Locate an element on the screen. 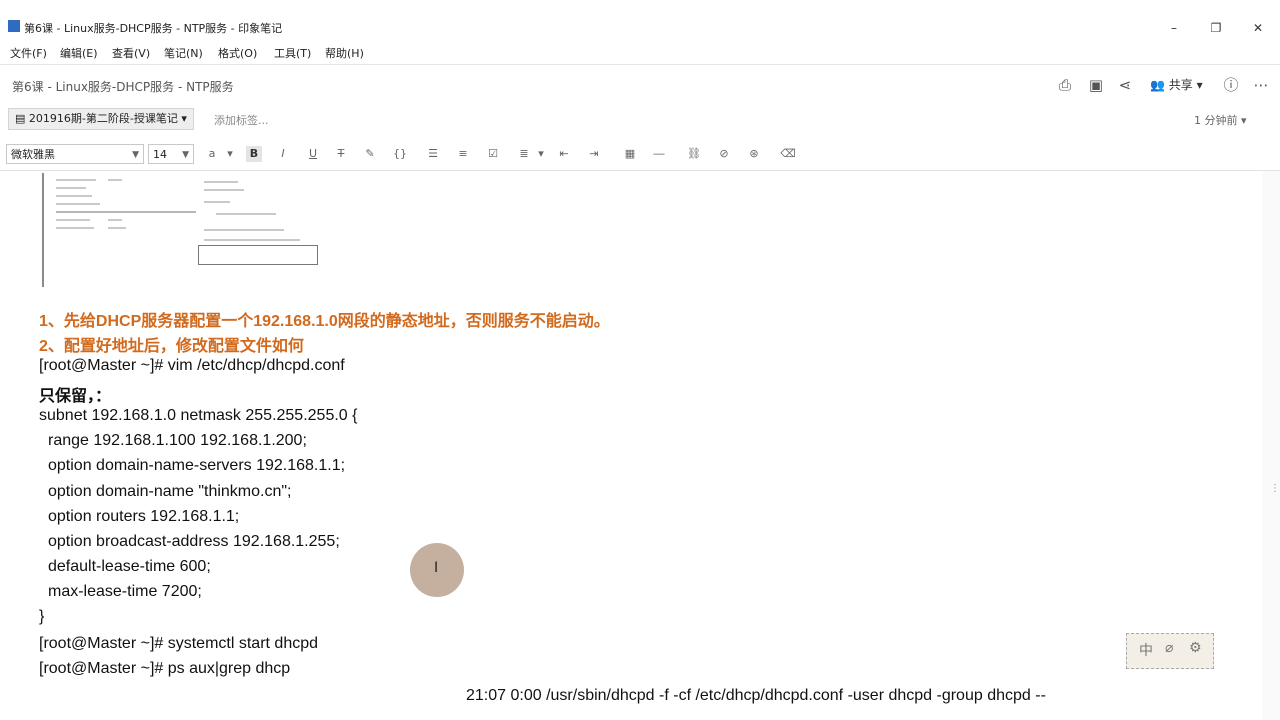  bold-icon: B is located at coordinates (254, 154).